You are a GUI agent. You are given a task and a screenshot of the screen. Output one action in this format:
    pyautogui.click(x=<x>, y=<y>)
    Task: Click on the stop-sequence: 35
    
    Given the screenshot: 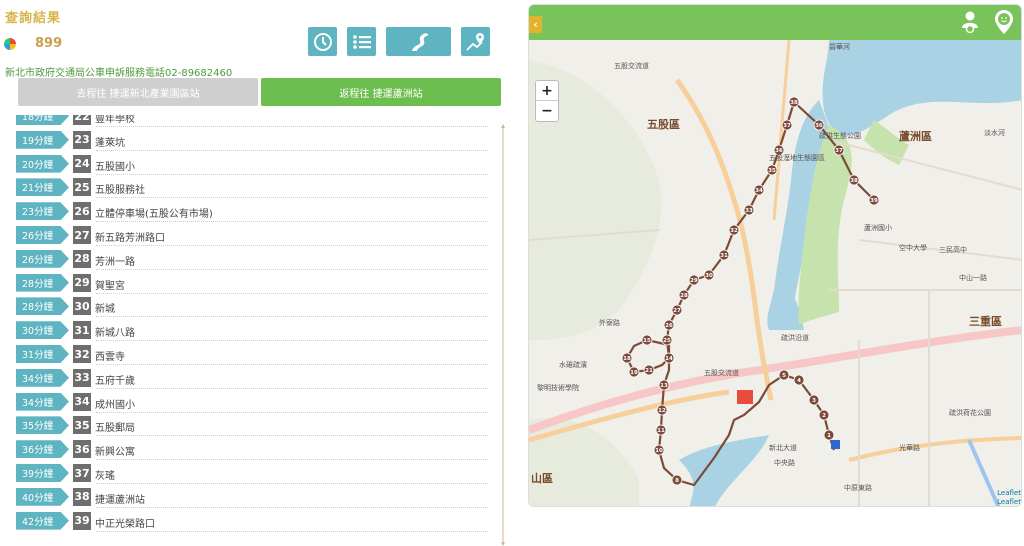 What is the action you would take?
    pyautogui.click(x=82, y=425)
    